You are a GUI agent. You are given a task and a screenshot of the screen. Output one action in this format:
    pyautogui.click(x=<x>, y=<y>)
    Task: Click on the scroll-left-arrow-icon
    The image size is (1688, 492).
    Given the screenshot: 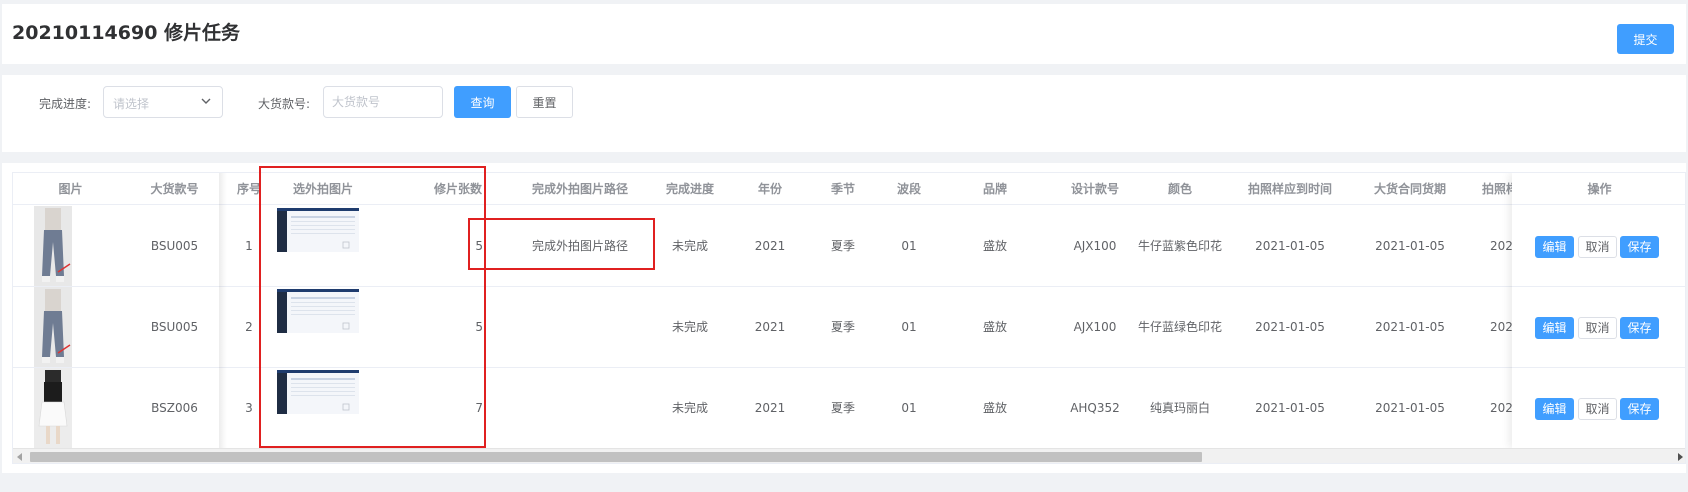 What is the action you would take?
    pyautogui.click(x=19, y=457)
    